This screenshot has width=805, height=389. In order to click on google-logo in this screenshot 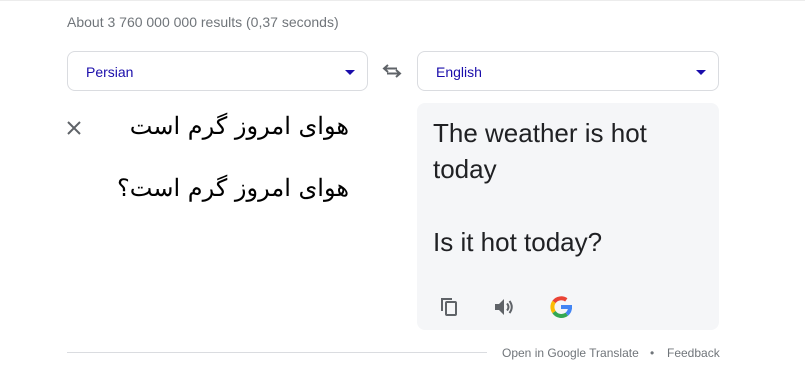, I will do `click(561, 307)`.